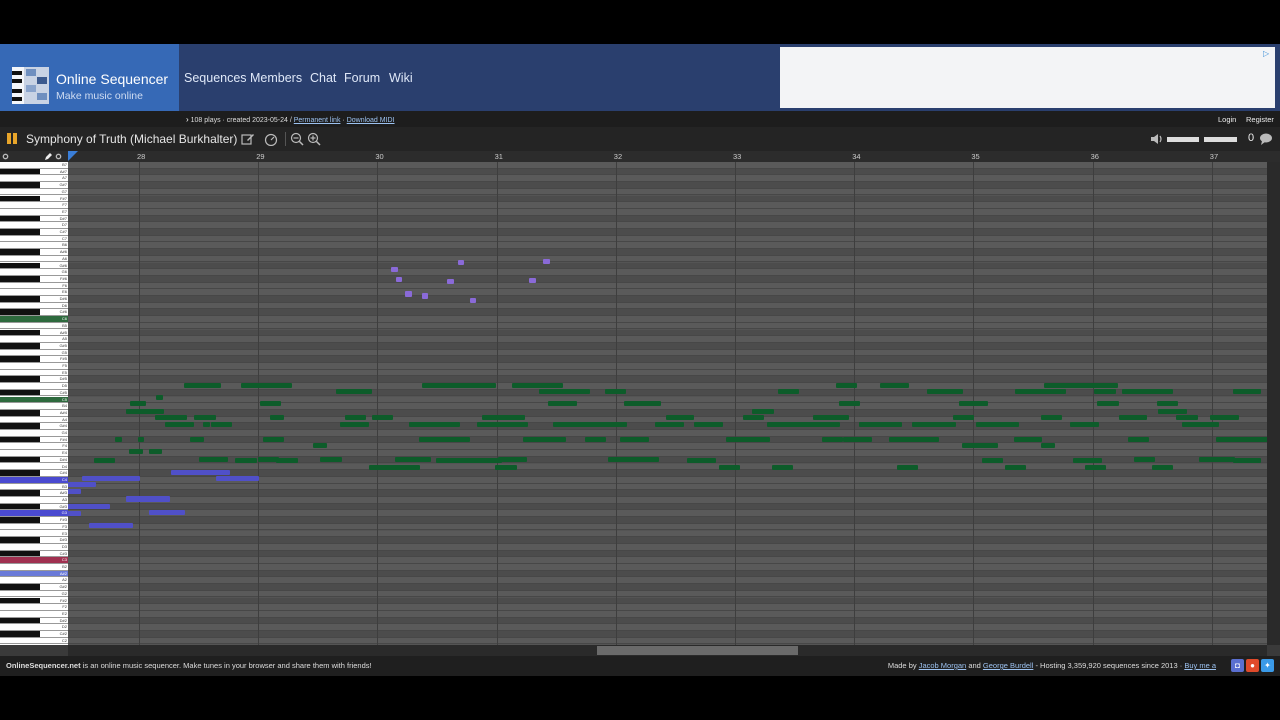 This screenshot has width=1280, height=720. I want to click on piano-key: C#2, so click(34, 634).